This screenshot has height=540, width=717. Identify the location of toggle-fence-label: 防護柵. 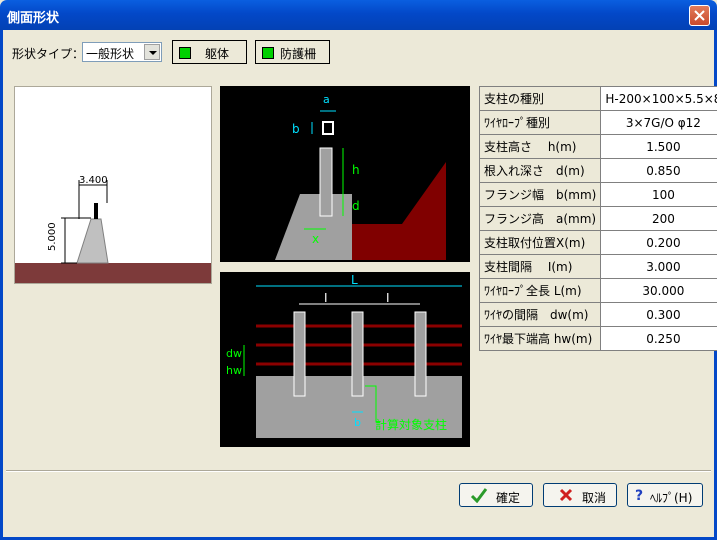
(298, 54).